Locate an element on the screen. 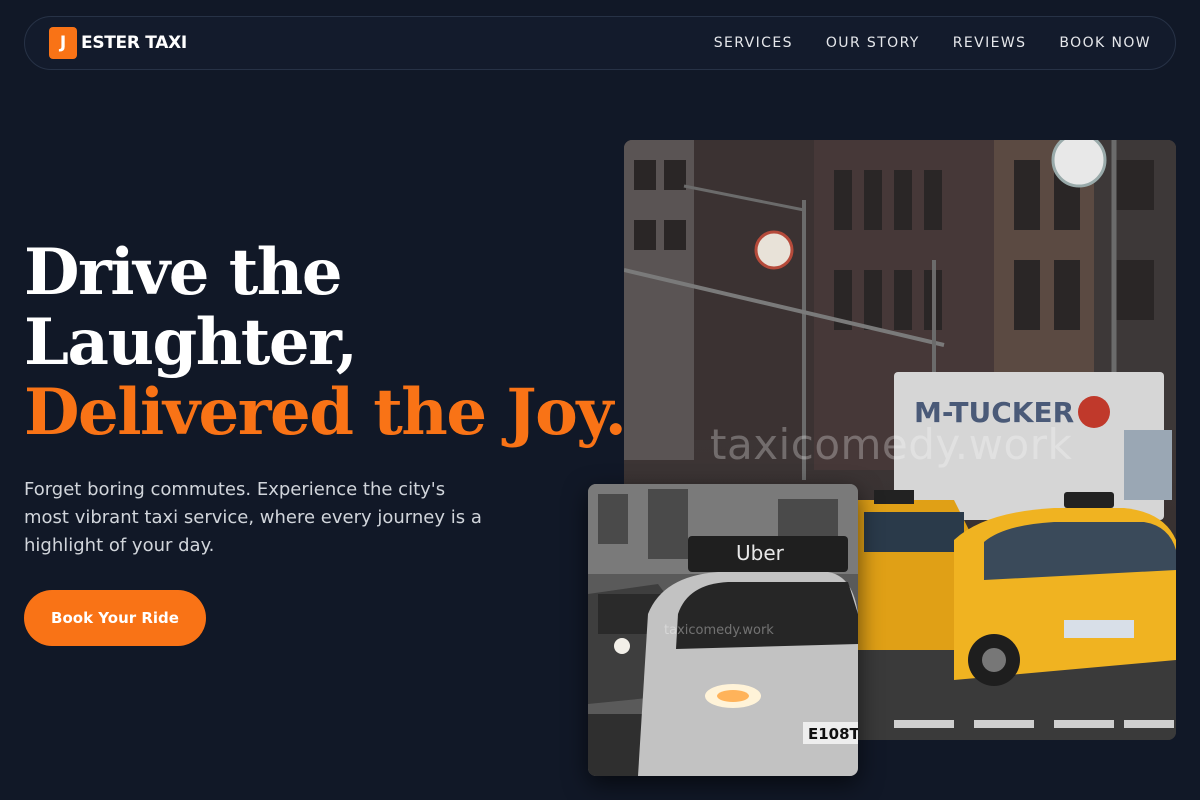 This screenshot has height=800, width=1200. uber-car-illustration: Uber E108T is located at coordinates (723, 630).